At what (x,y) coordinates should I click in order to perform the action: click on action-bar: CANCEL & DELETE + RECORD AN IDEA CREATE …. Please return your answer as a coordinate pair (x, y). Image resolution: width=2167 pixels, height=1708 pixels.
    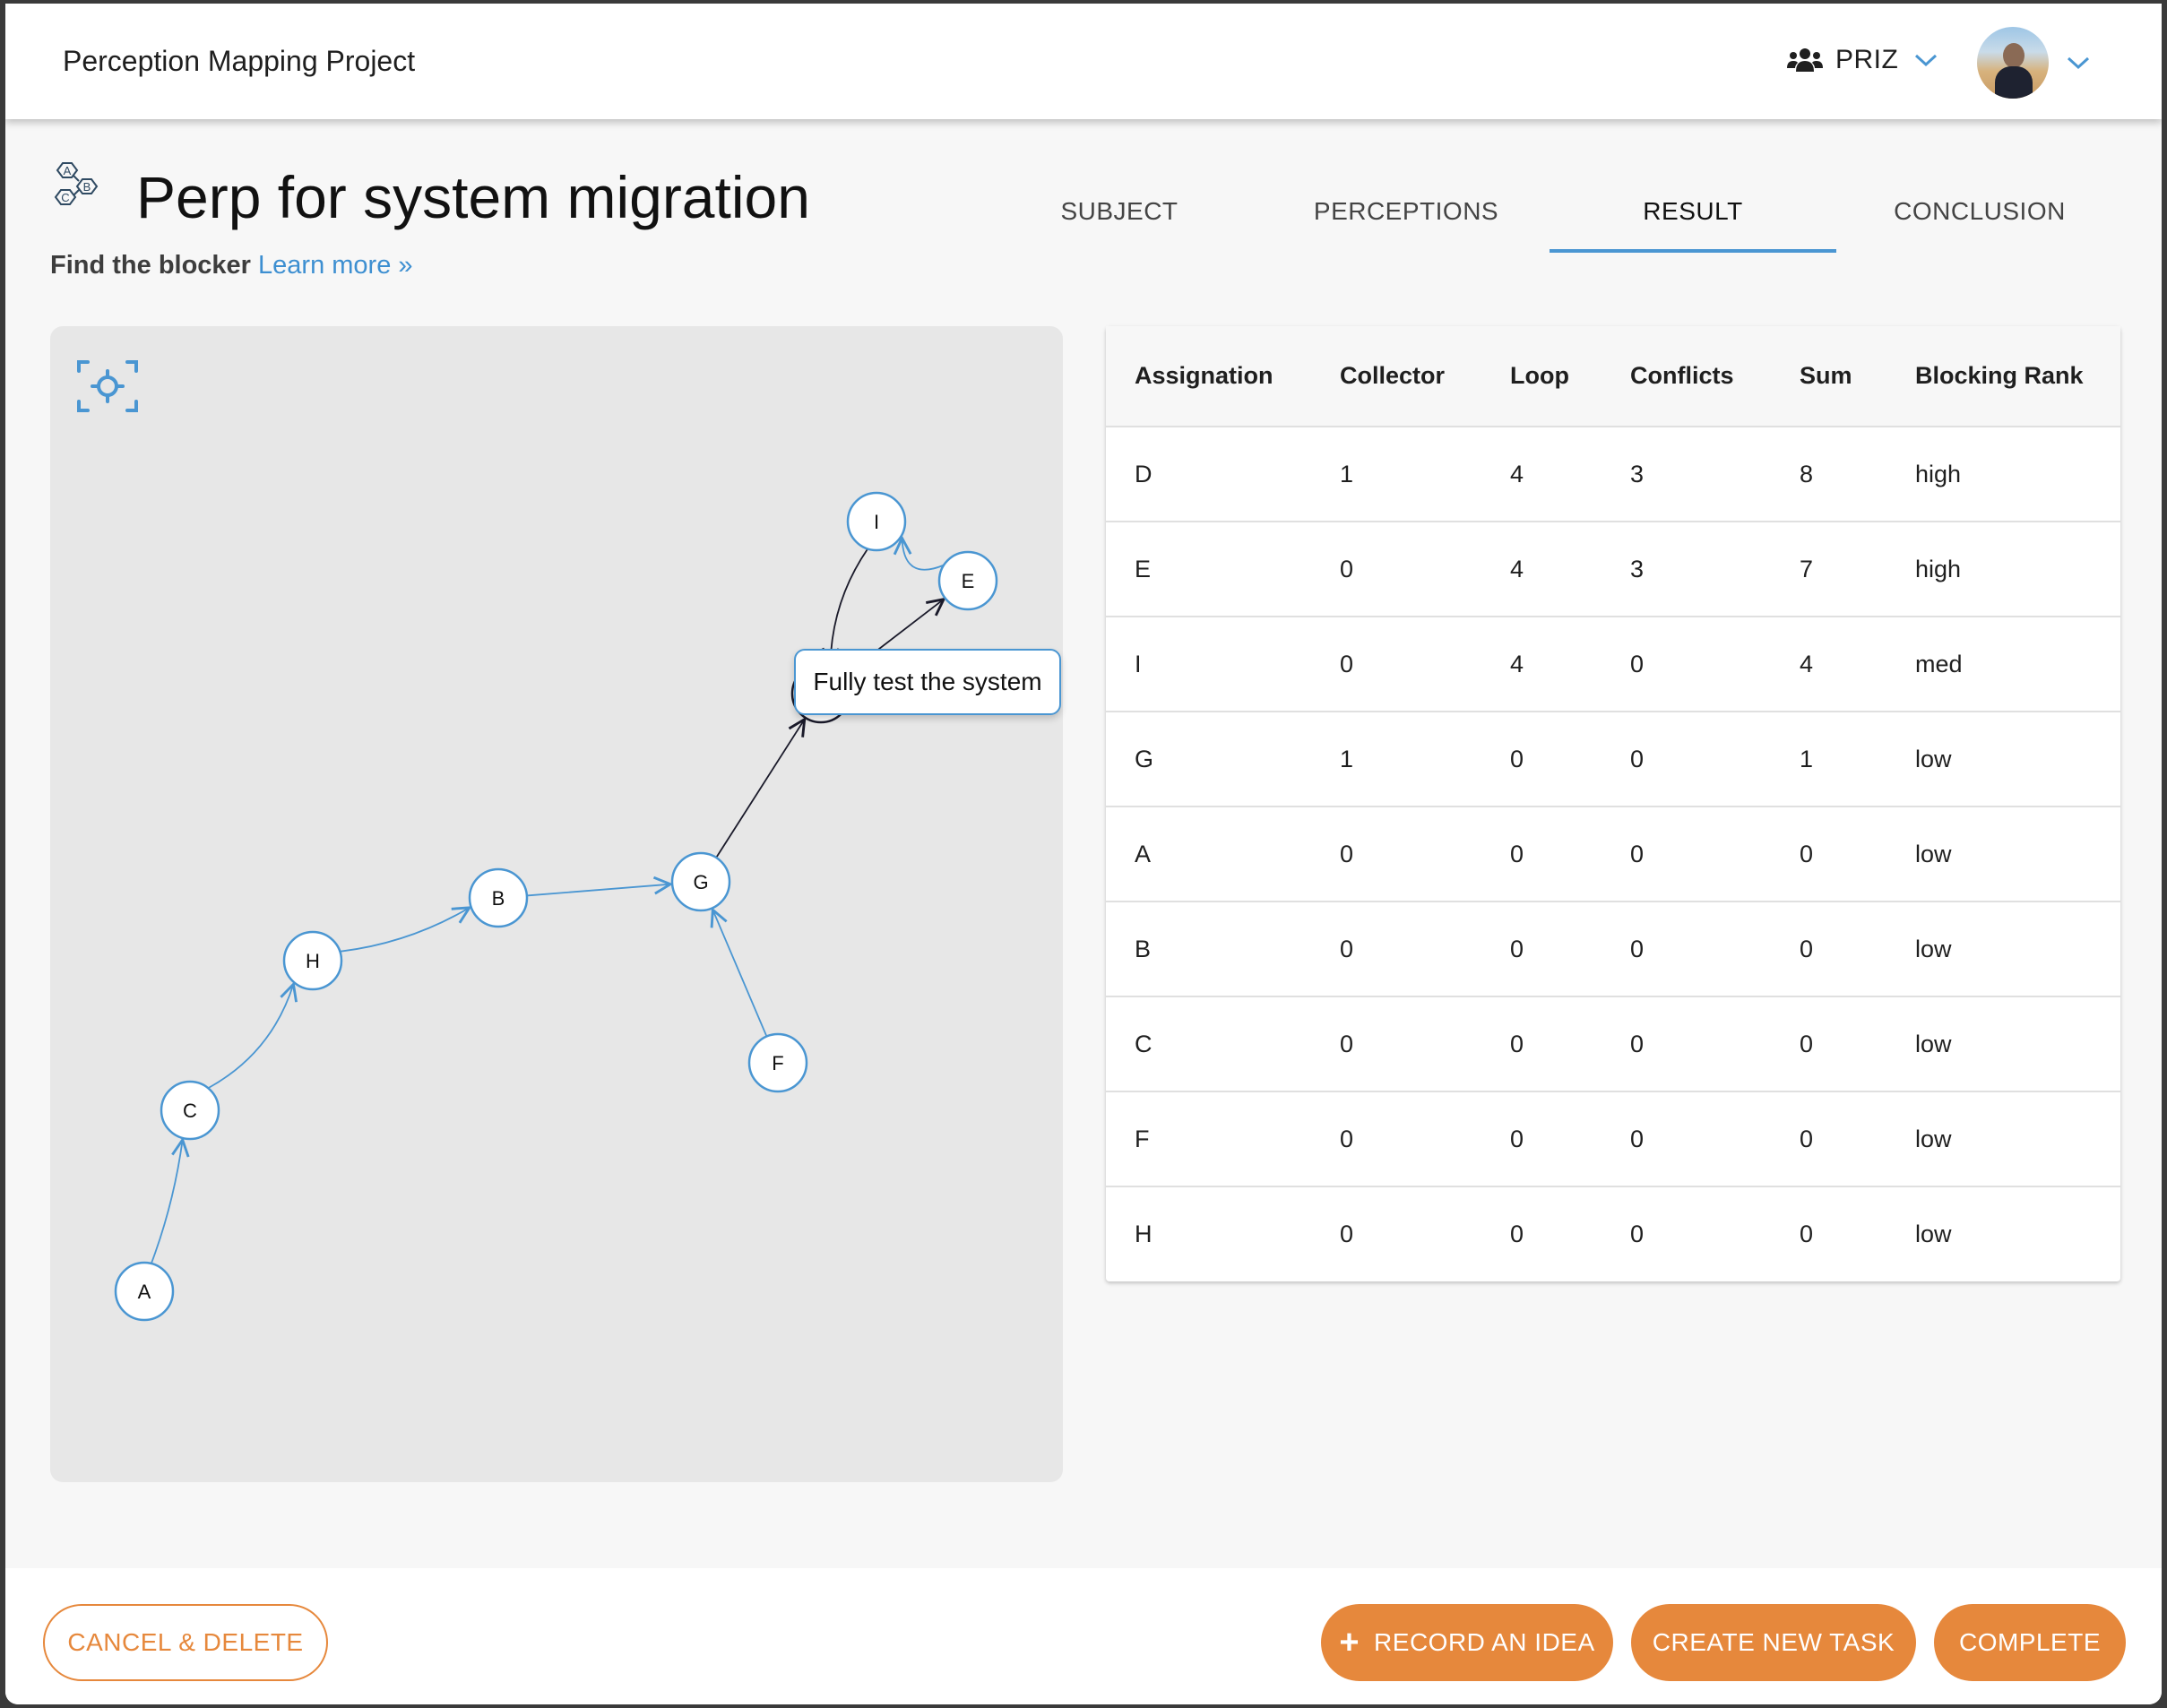
    Looking at the image, I should click on (1083, 1636).